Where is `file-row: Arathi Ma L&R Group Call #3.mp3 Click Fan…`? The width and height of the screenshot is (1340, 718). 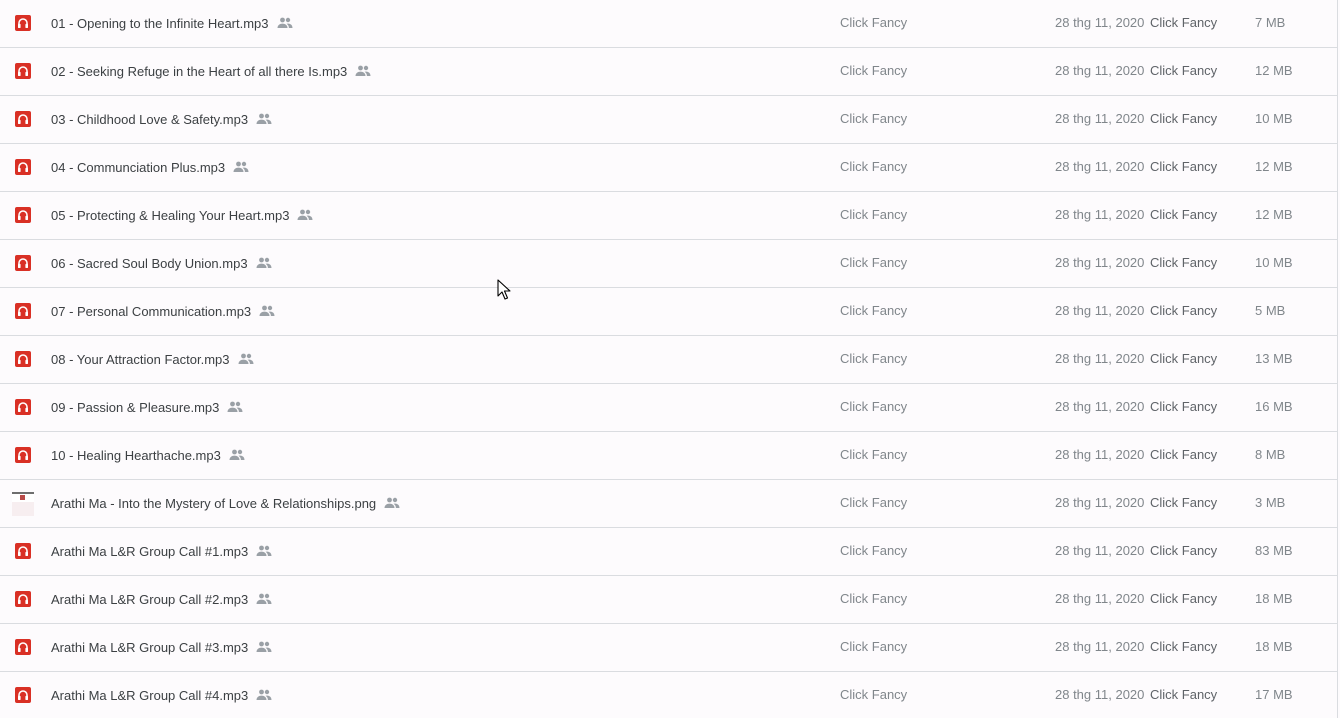
file-row: Arathi Ma L&R Group Call #3.mp3 Click Fan… is located at coordinates (668, 648).